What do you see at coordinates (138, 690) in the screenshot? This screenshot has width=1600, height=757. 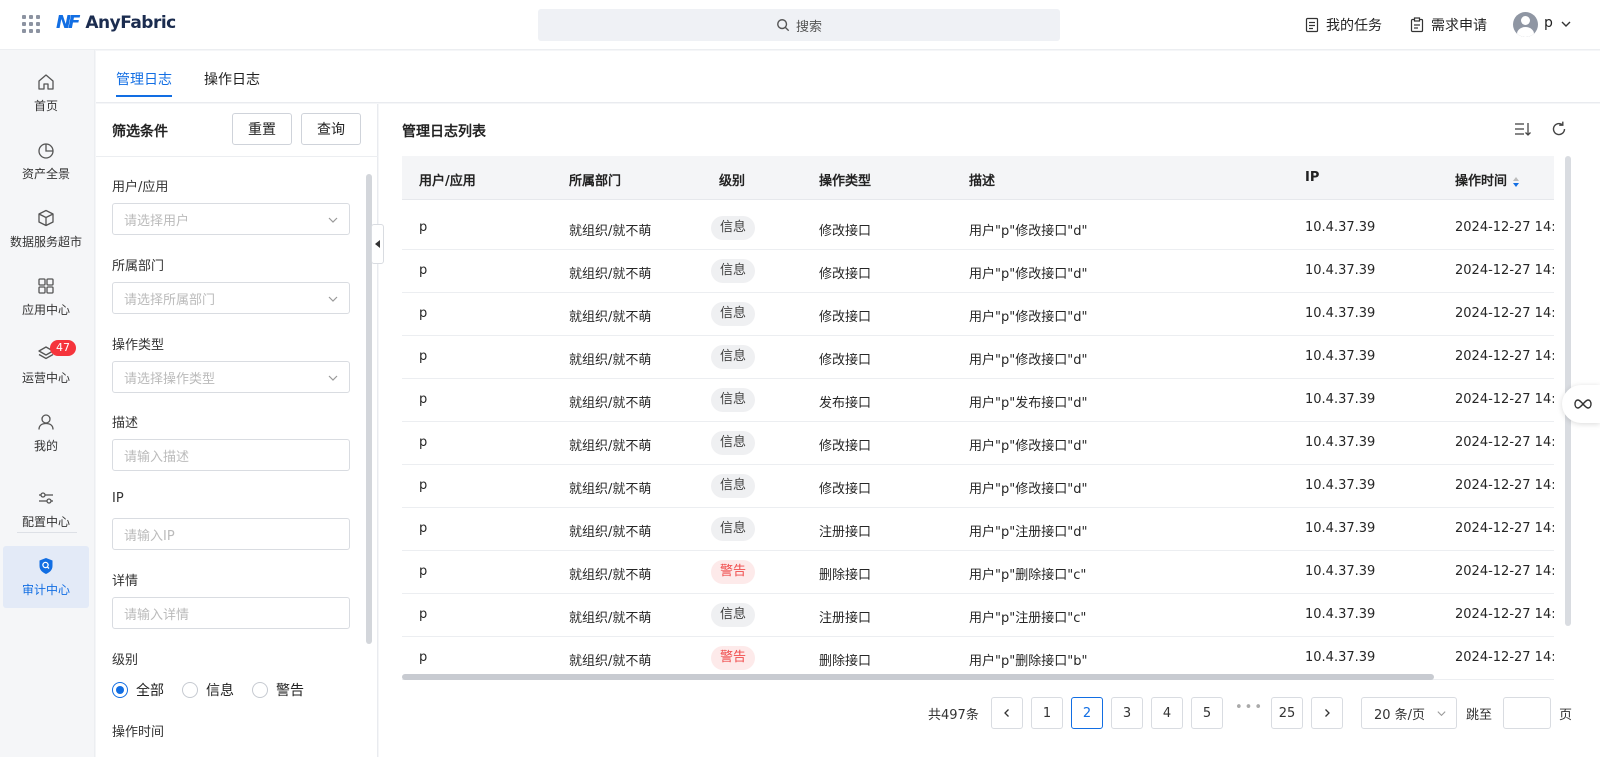 I see `level-radio-all: 全部` at bounding box center [138, 690].